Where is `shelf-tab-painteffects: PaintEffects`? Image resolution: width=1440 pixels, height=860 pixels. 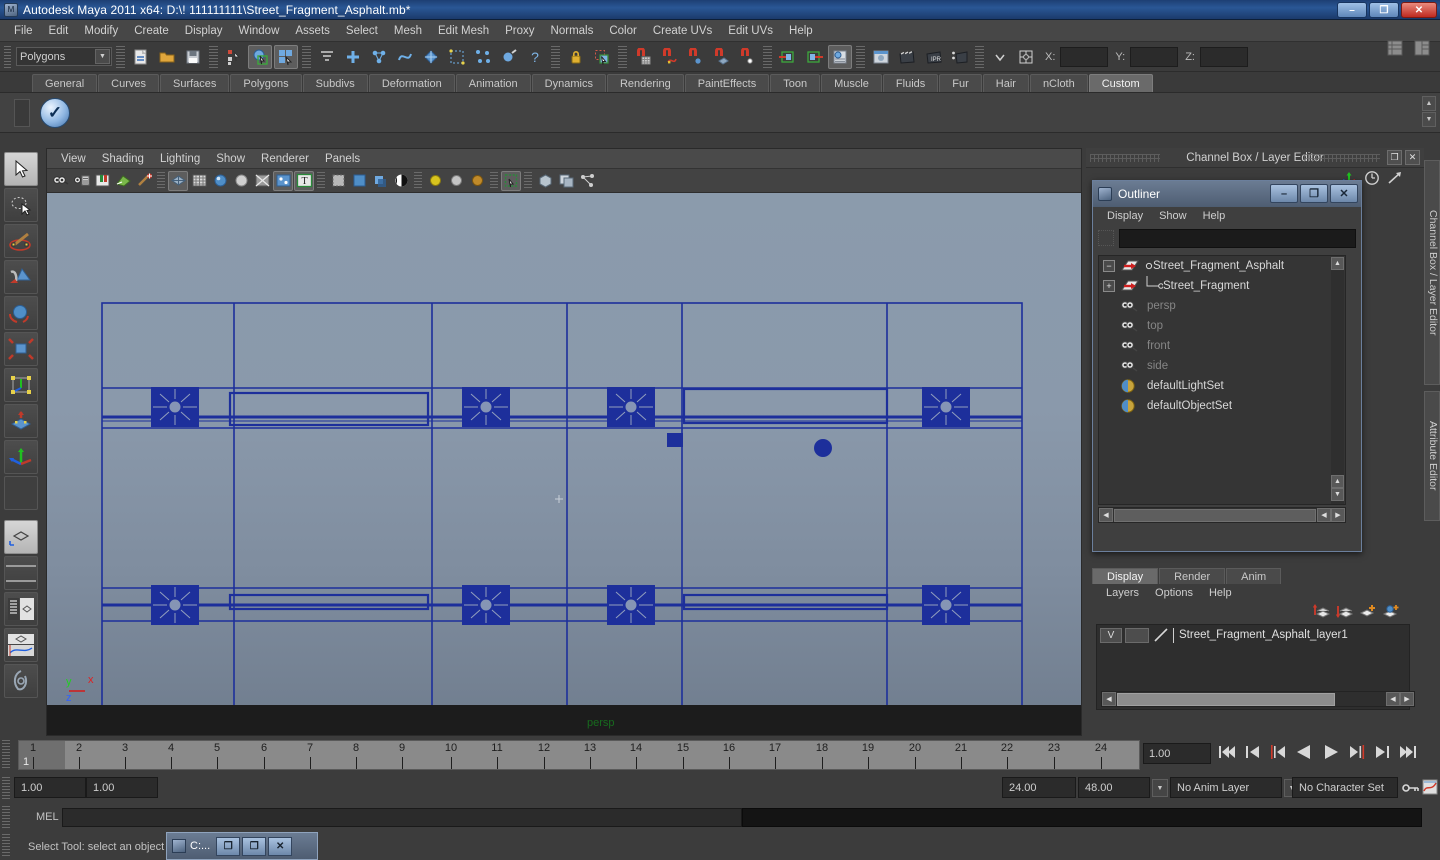
shelf-tab-painteffects: PaintEffects is located at coordinates (727, 83).